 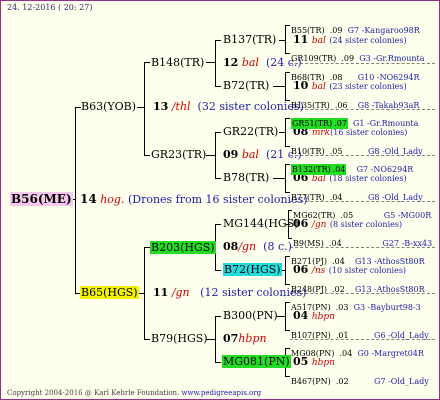 I want to click on ancestor-name: B55(TR), so click(x=308, y=30).